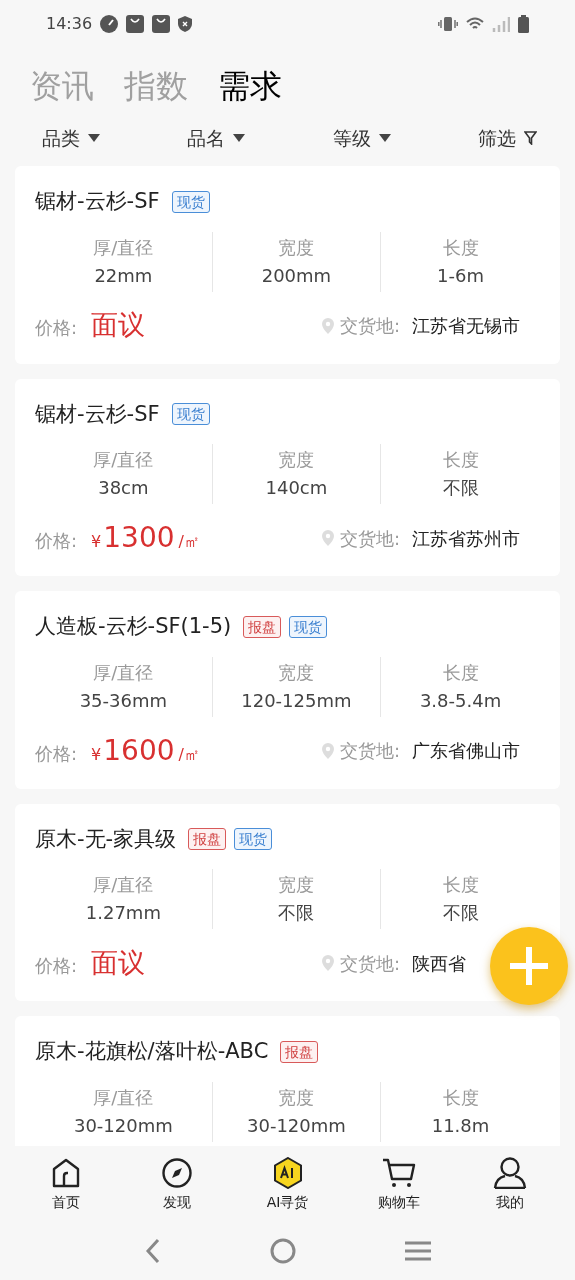  Describe the element at coordinates (398, 1172) in the screenshot. I see `cart-icon` at that location.